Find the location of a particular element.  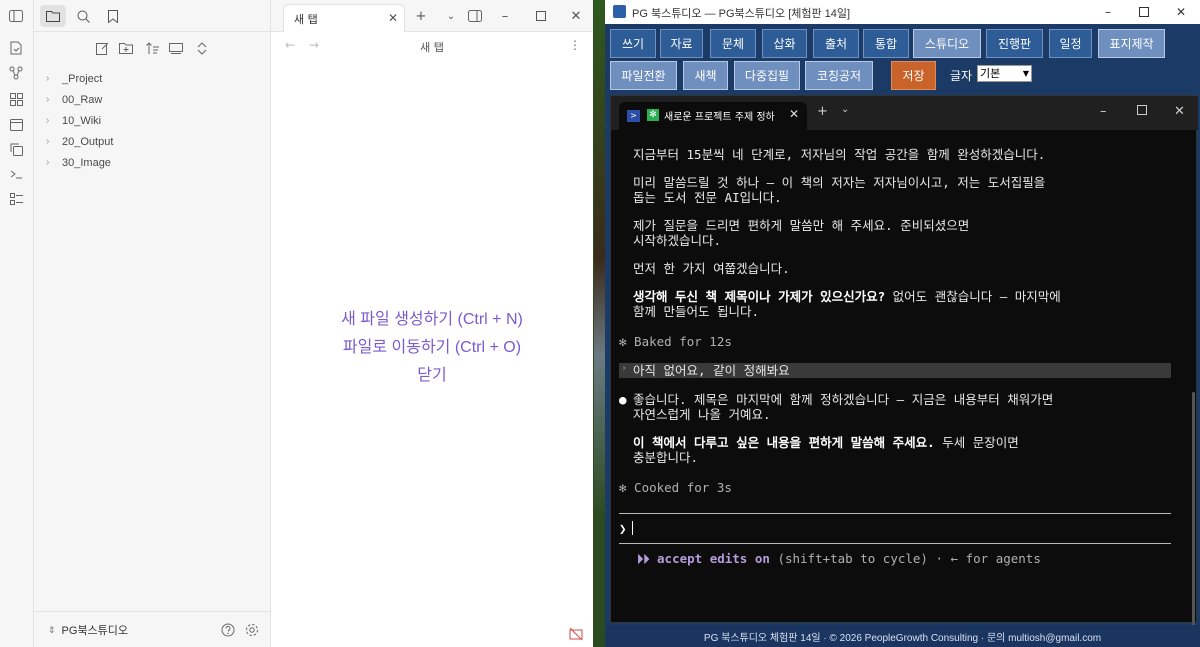

studio-button: 스튜디오 is located at coordinates (947, 43).